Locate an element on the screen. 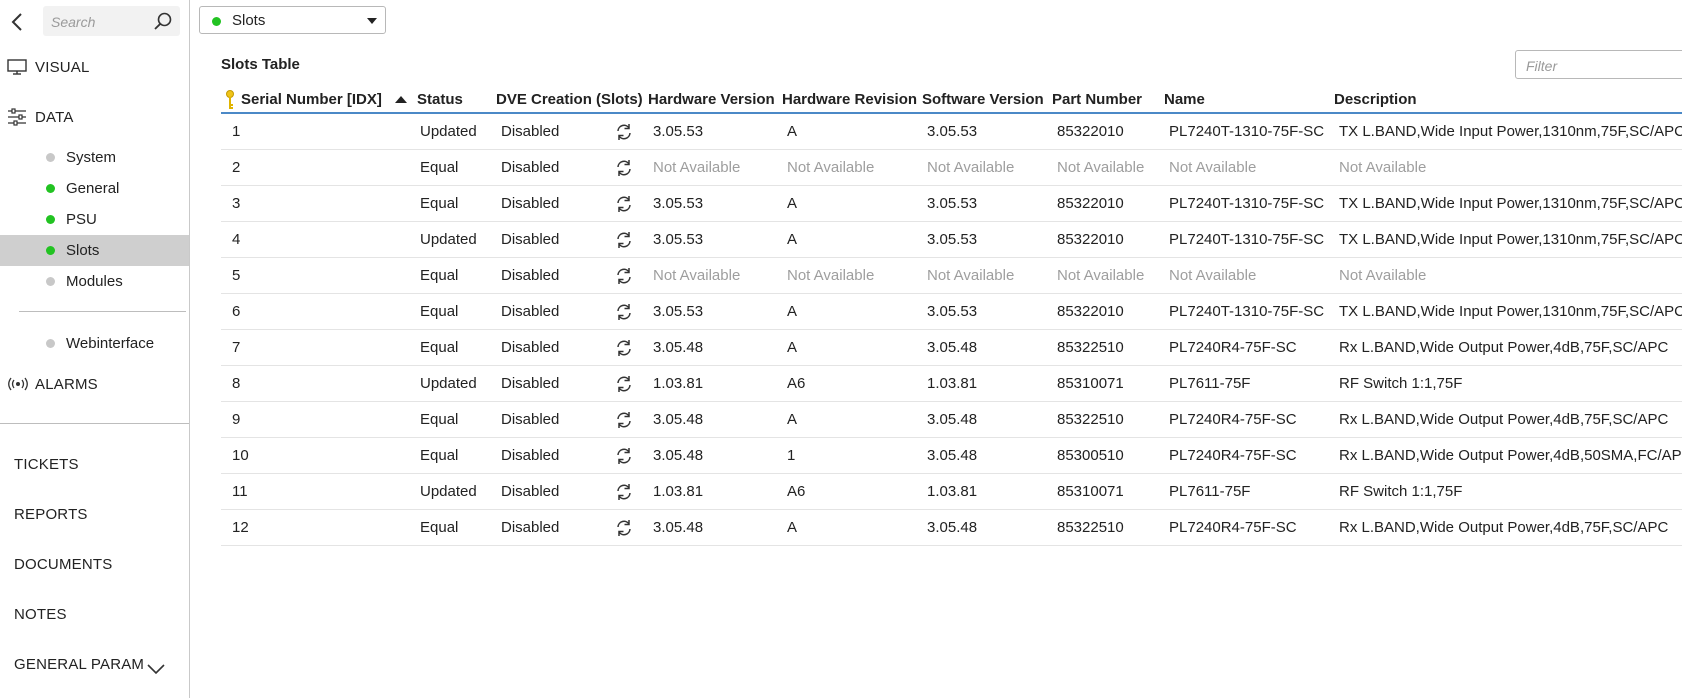  sidebar-item-system: System is located at coordinates (94, 157).